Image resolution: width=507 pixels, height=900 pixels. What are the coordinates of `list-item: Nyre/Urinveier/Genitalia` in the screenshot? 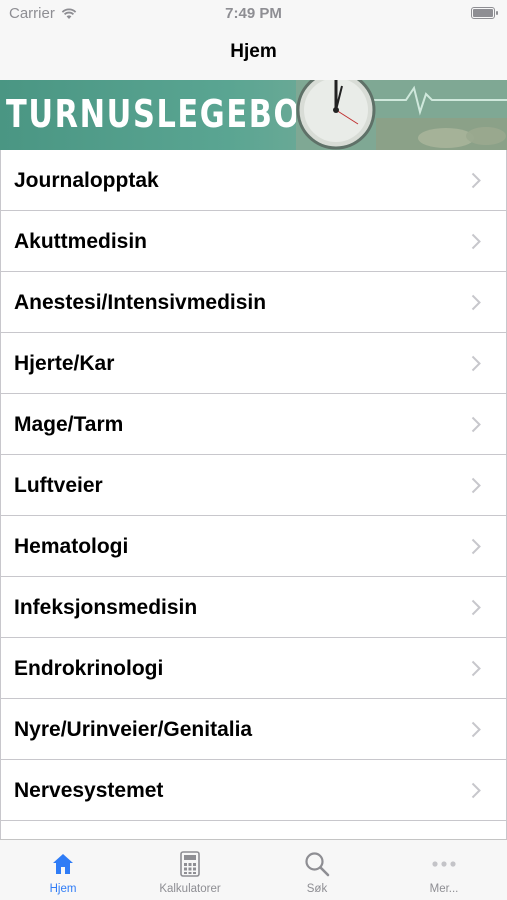 It's located at (253, 729).